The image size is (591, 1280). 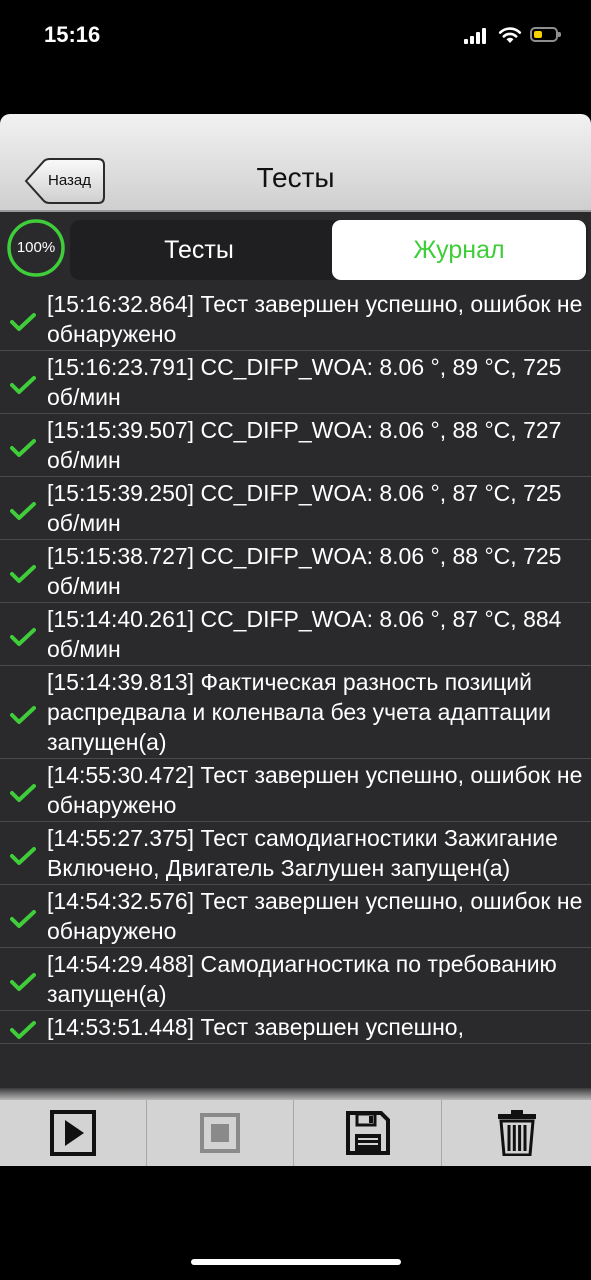 I want to click on status-bar: 15:16, so click(x=295, y=35).